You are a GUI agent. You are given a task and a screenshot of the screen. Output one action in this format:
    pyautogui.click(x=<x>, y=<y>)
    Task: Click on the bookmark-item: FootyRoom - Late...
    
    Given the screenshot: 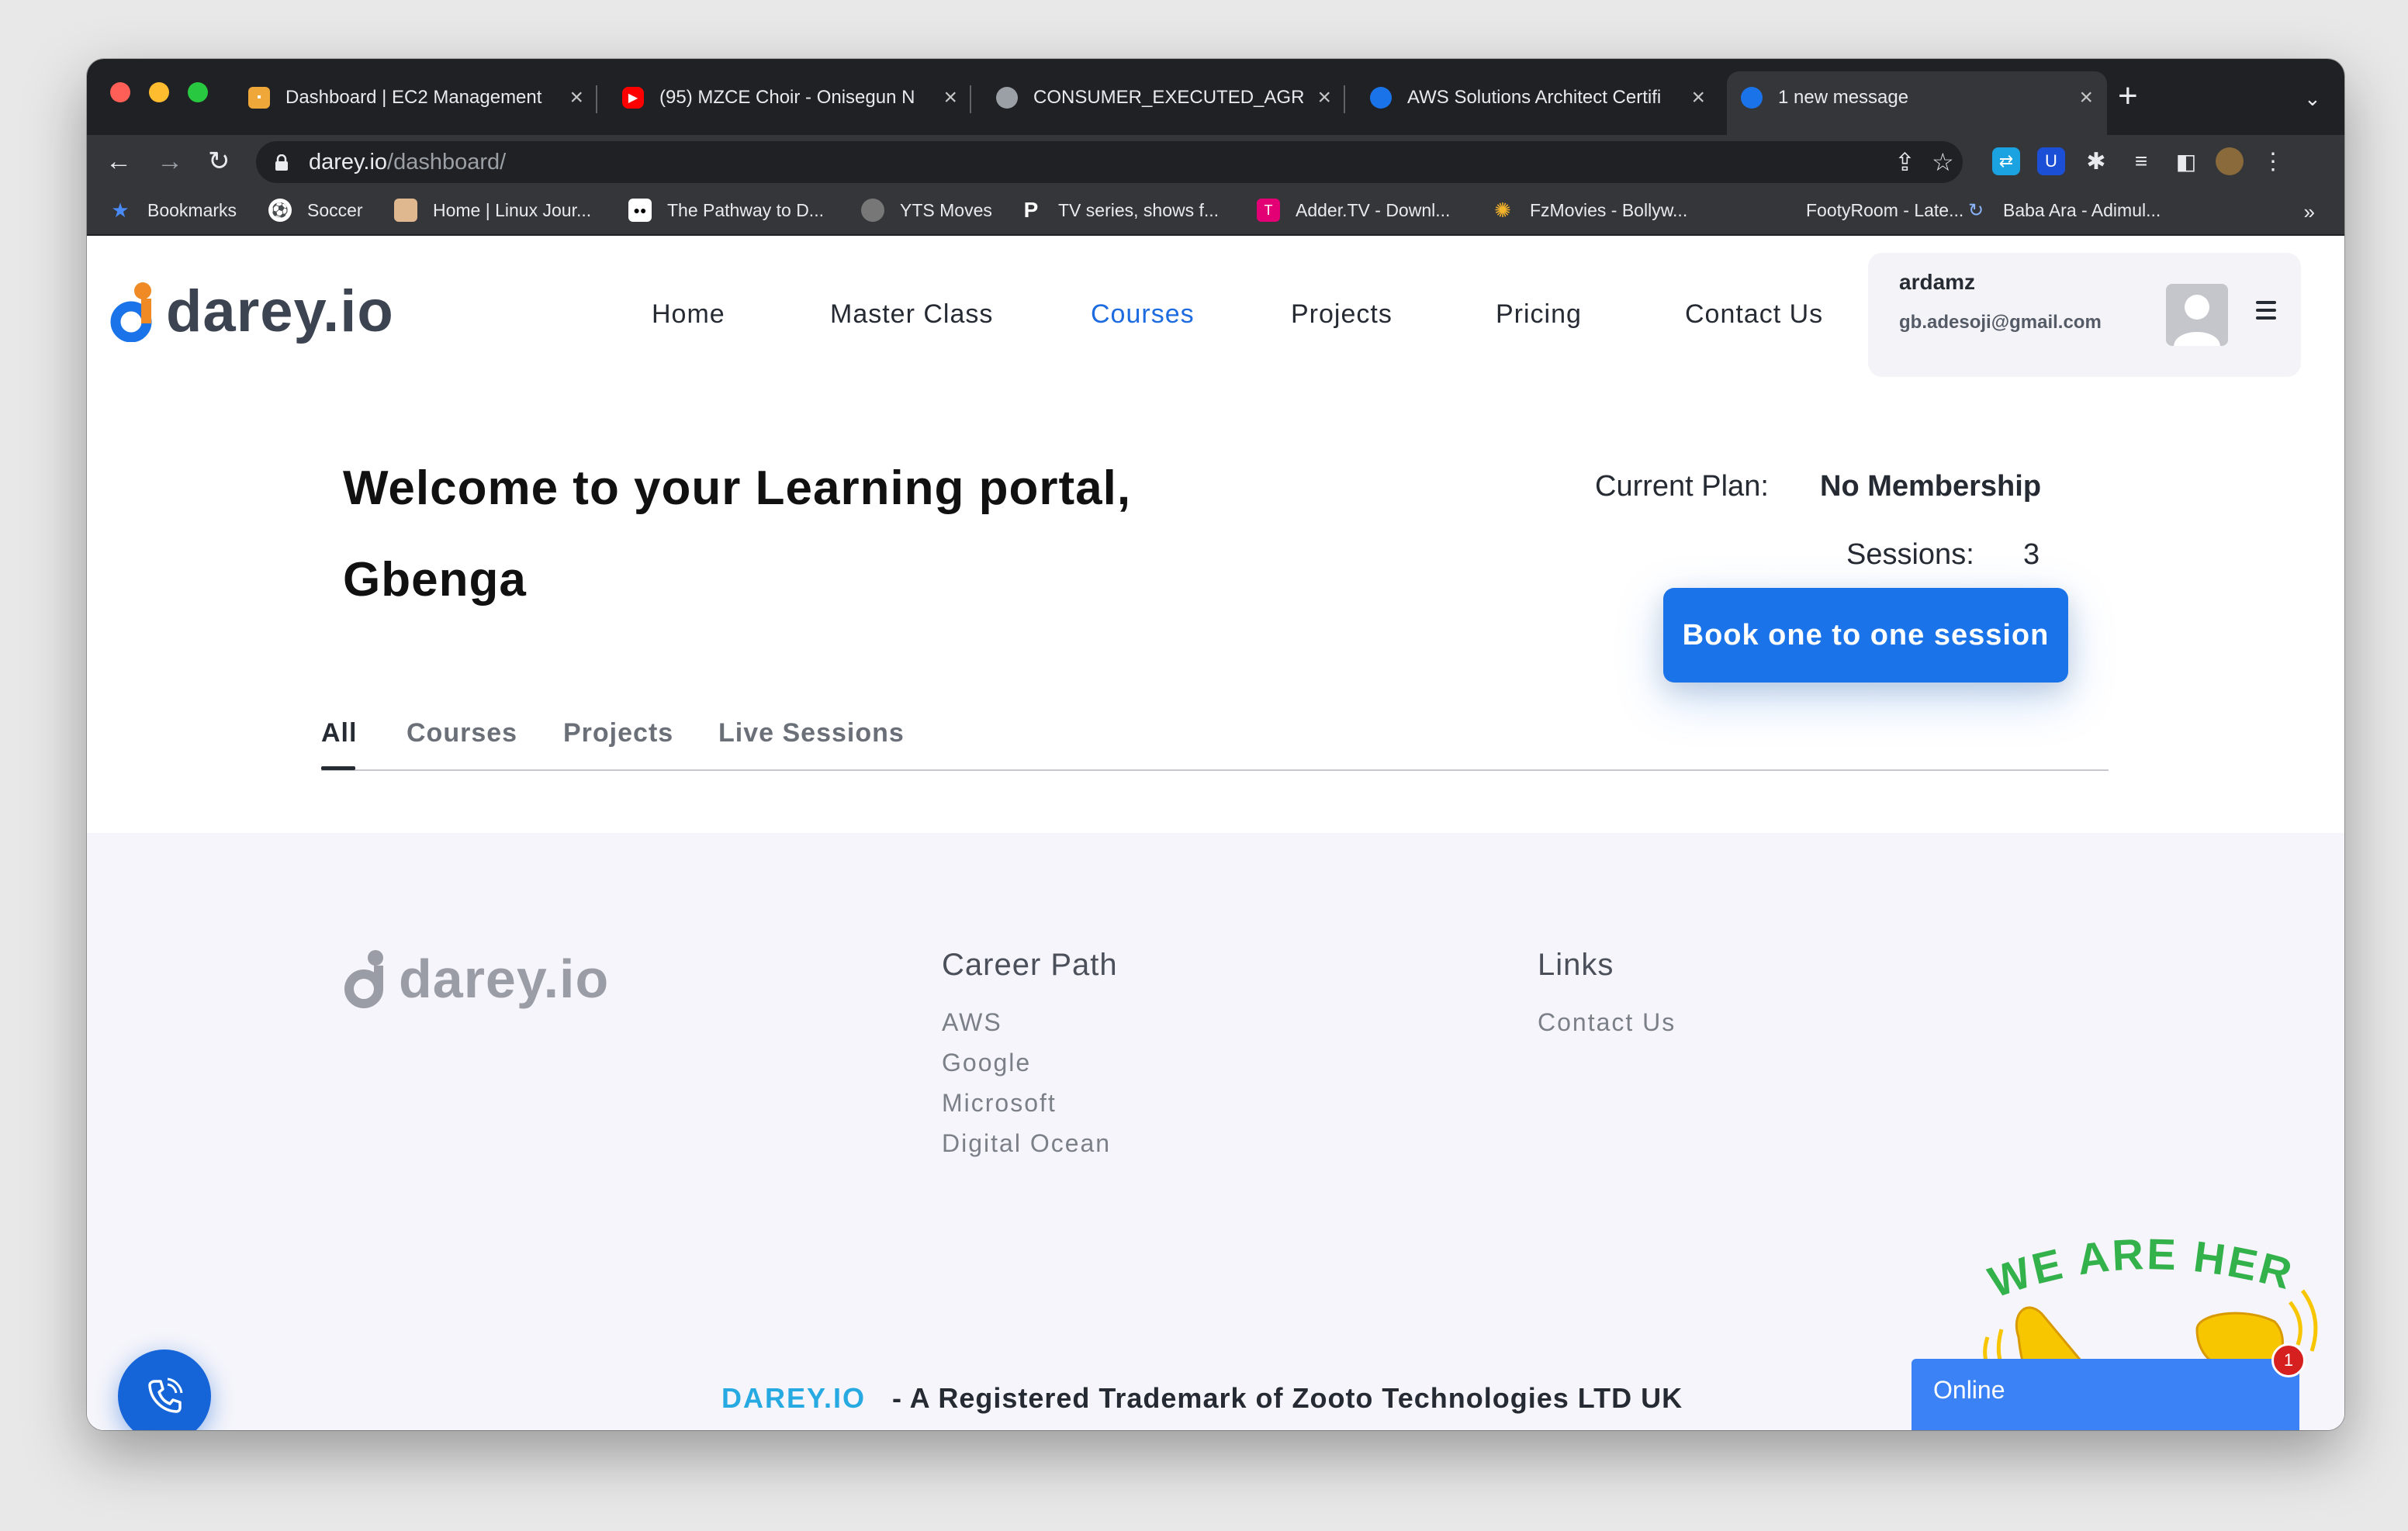 What is the action you would take?
    pyautogui.click(x=1865, y=210)
    